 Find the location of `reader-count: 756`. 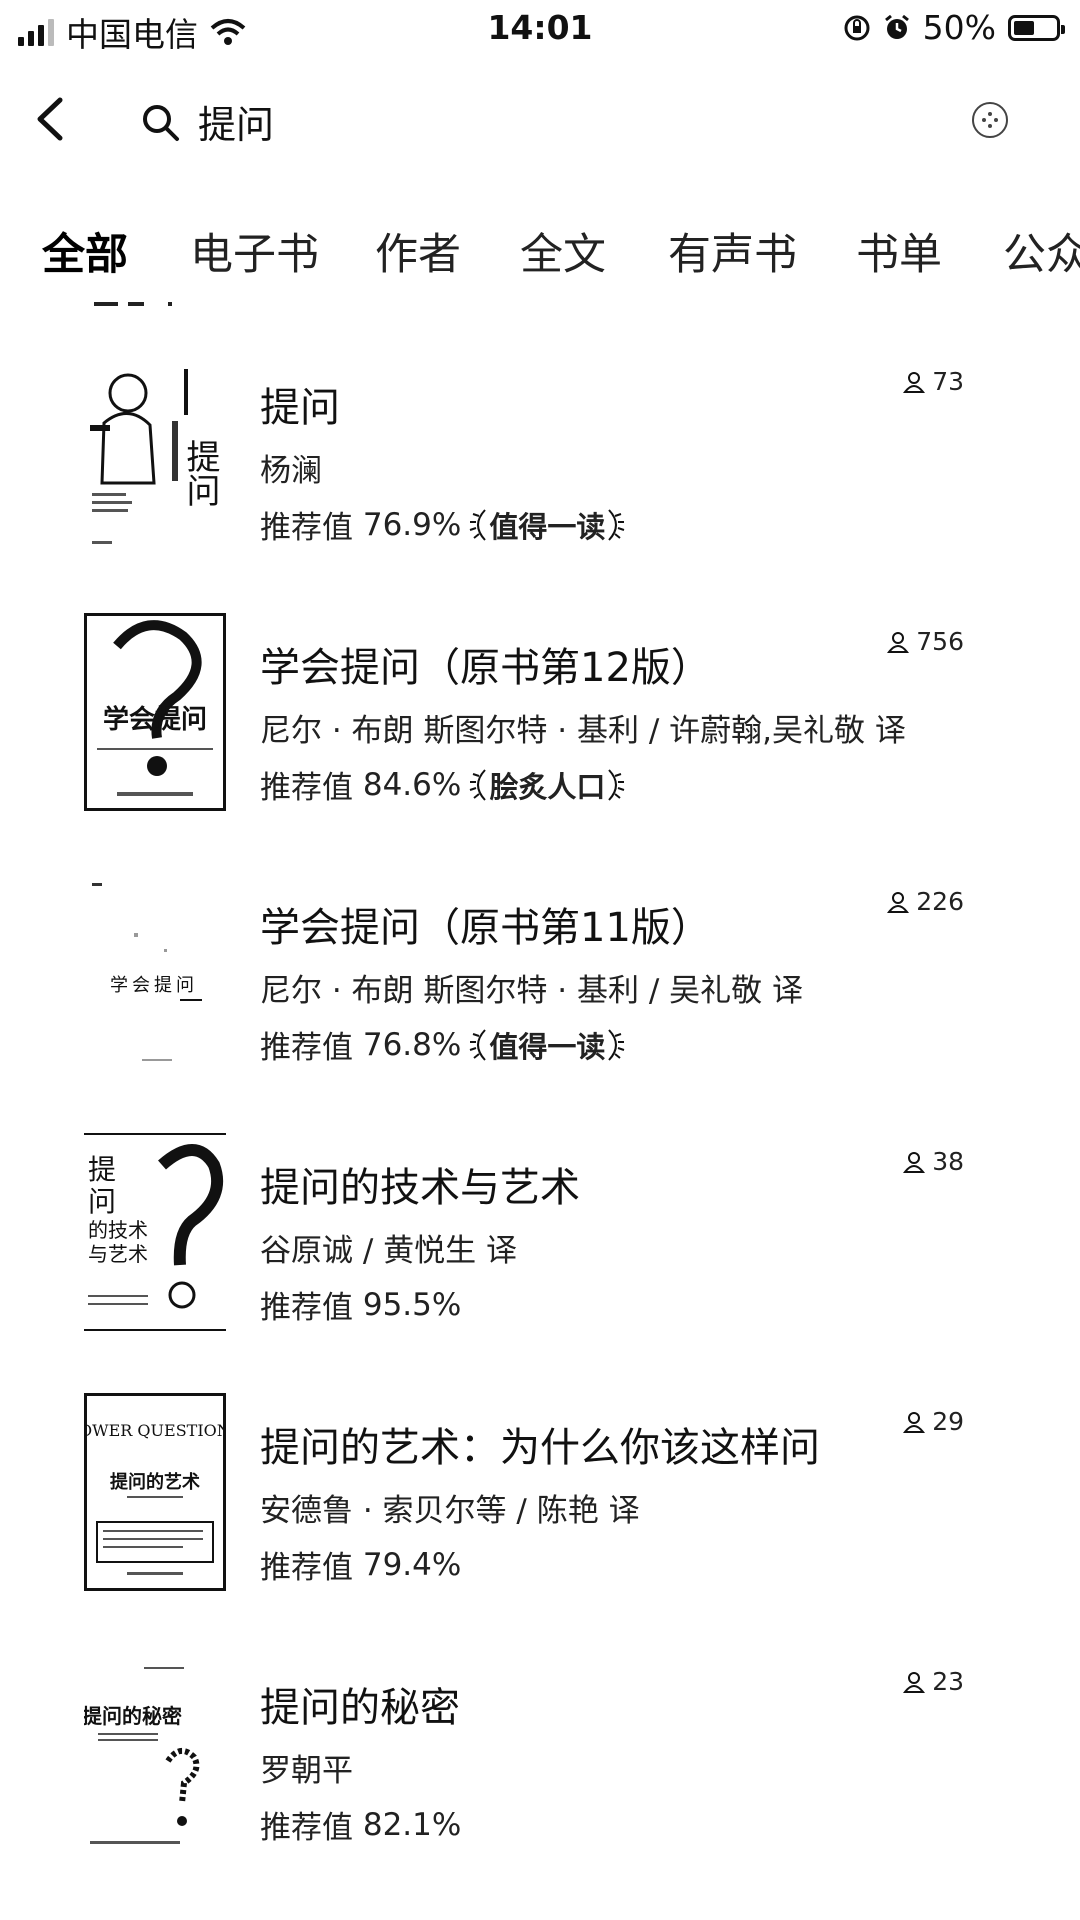

reader-count: 756 is located at coordinates (925, 641).